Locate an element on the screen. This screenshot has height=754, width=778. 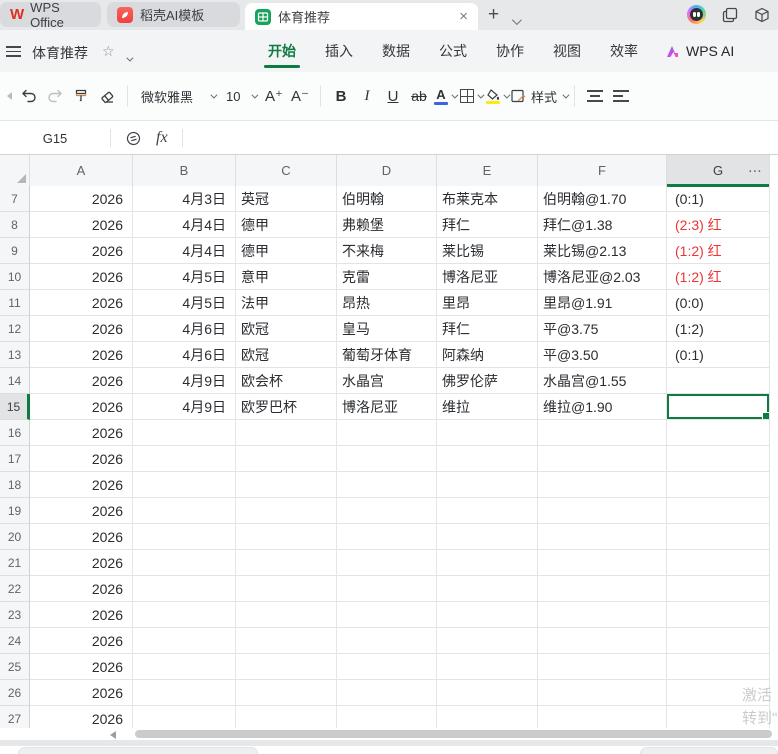
column-header-D: D is located at coordinates (387, 170).